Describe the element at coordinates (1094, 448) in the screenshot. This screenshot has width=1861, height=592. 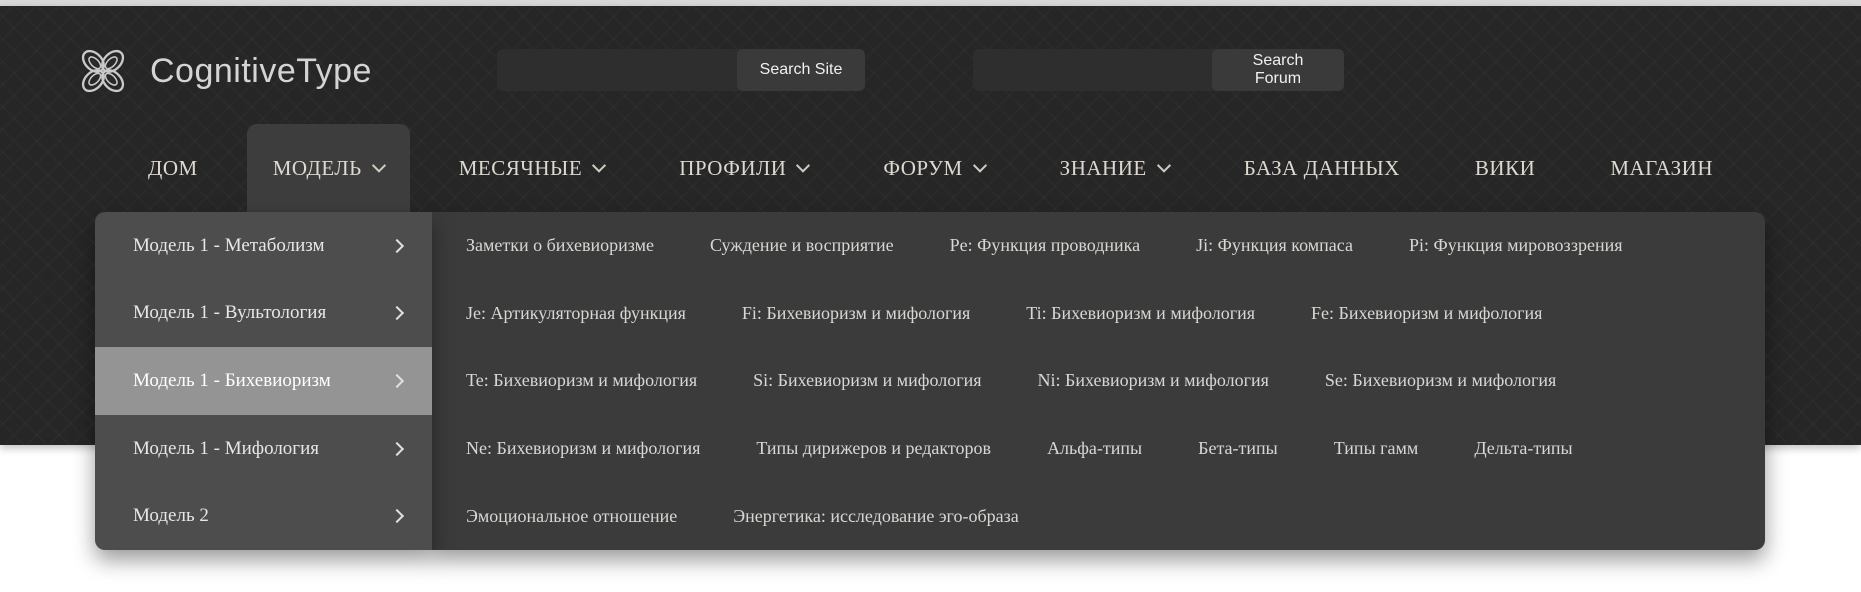
I see `mega-menu-link: Альфа-типы` at that location.